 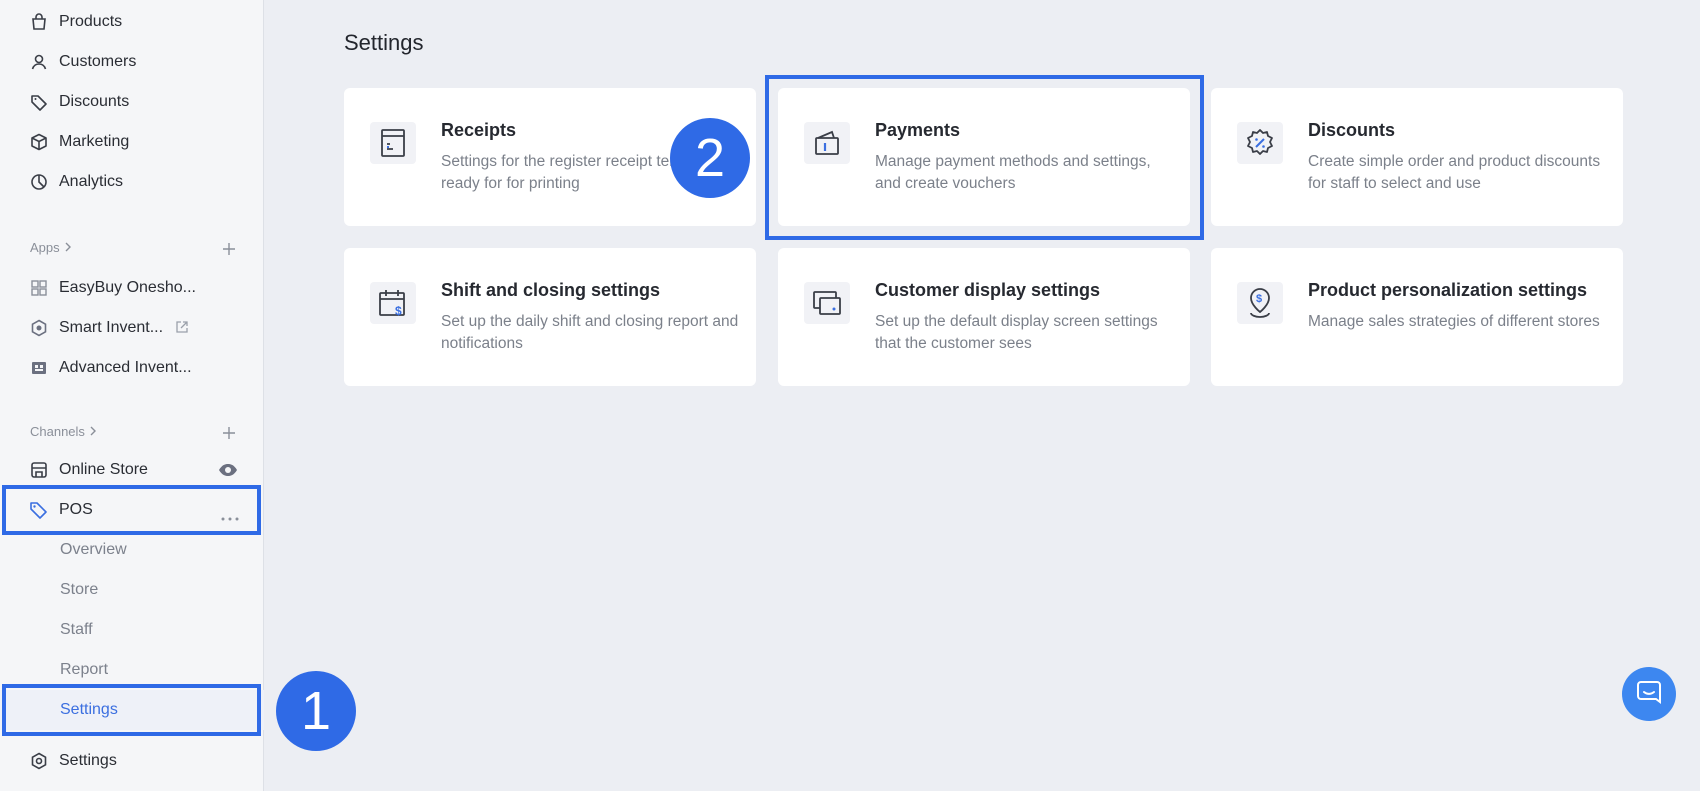 What do you see at coordinates (132, 761) in the screenshot?
I see `sidebar-item-settings: Settings` at bounding box center [132, 761].